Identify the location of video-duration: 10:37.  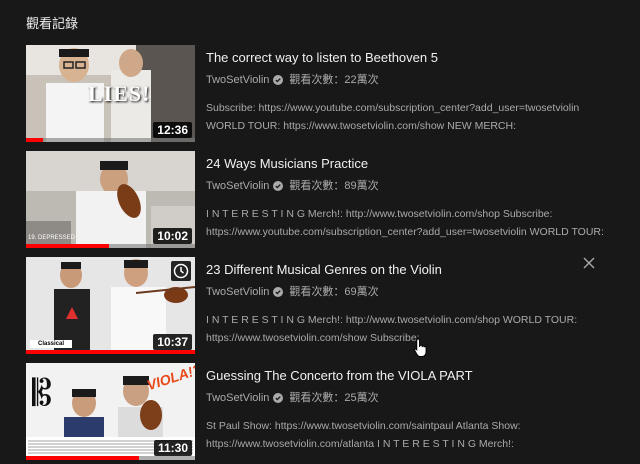
(172, 342).